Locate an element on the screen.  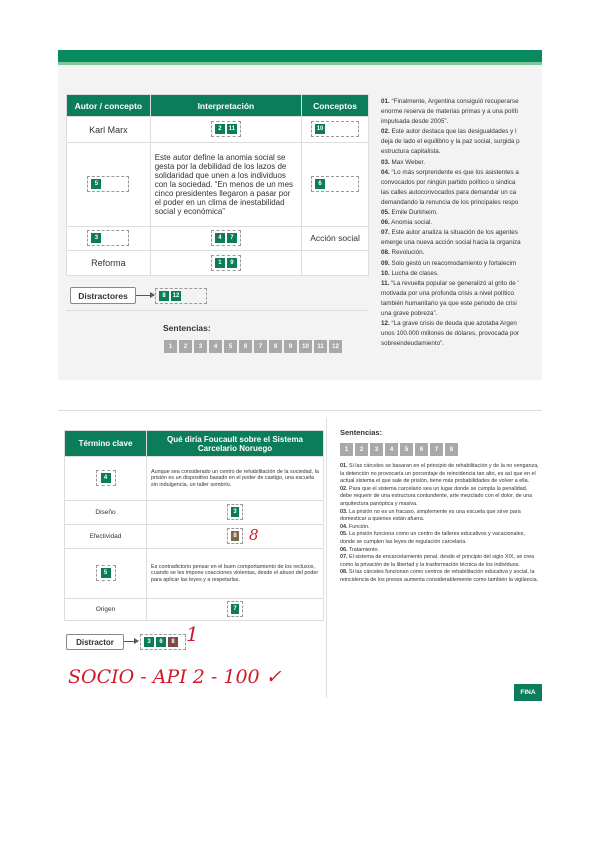
col-header-conceptos: Conceptos is located at coordinates (335, 105).